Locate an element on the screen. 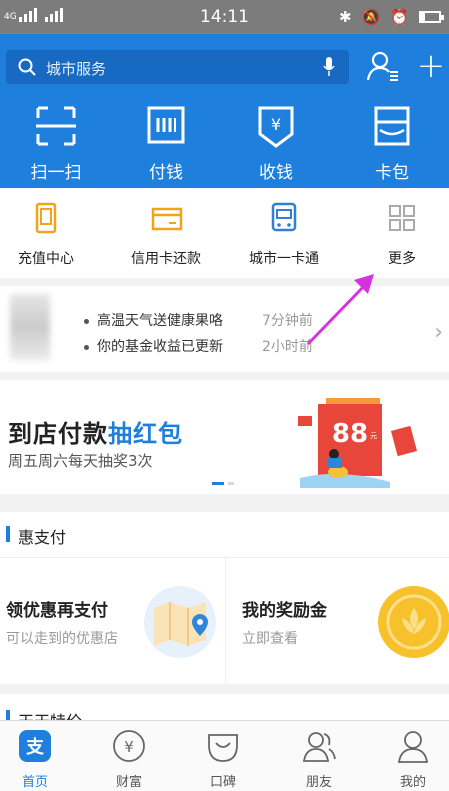 This screenshot has height=791, width=449. search-placeholder: 城市服务 is located at coordinates (76, 69).